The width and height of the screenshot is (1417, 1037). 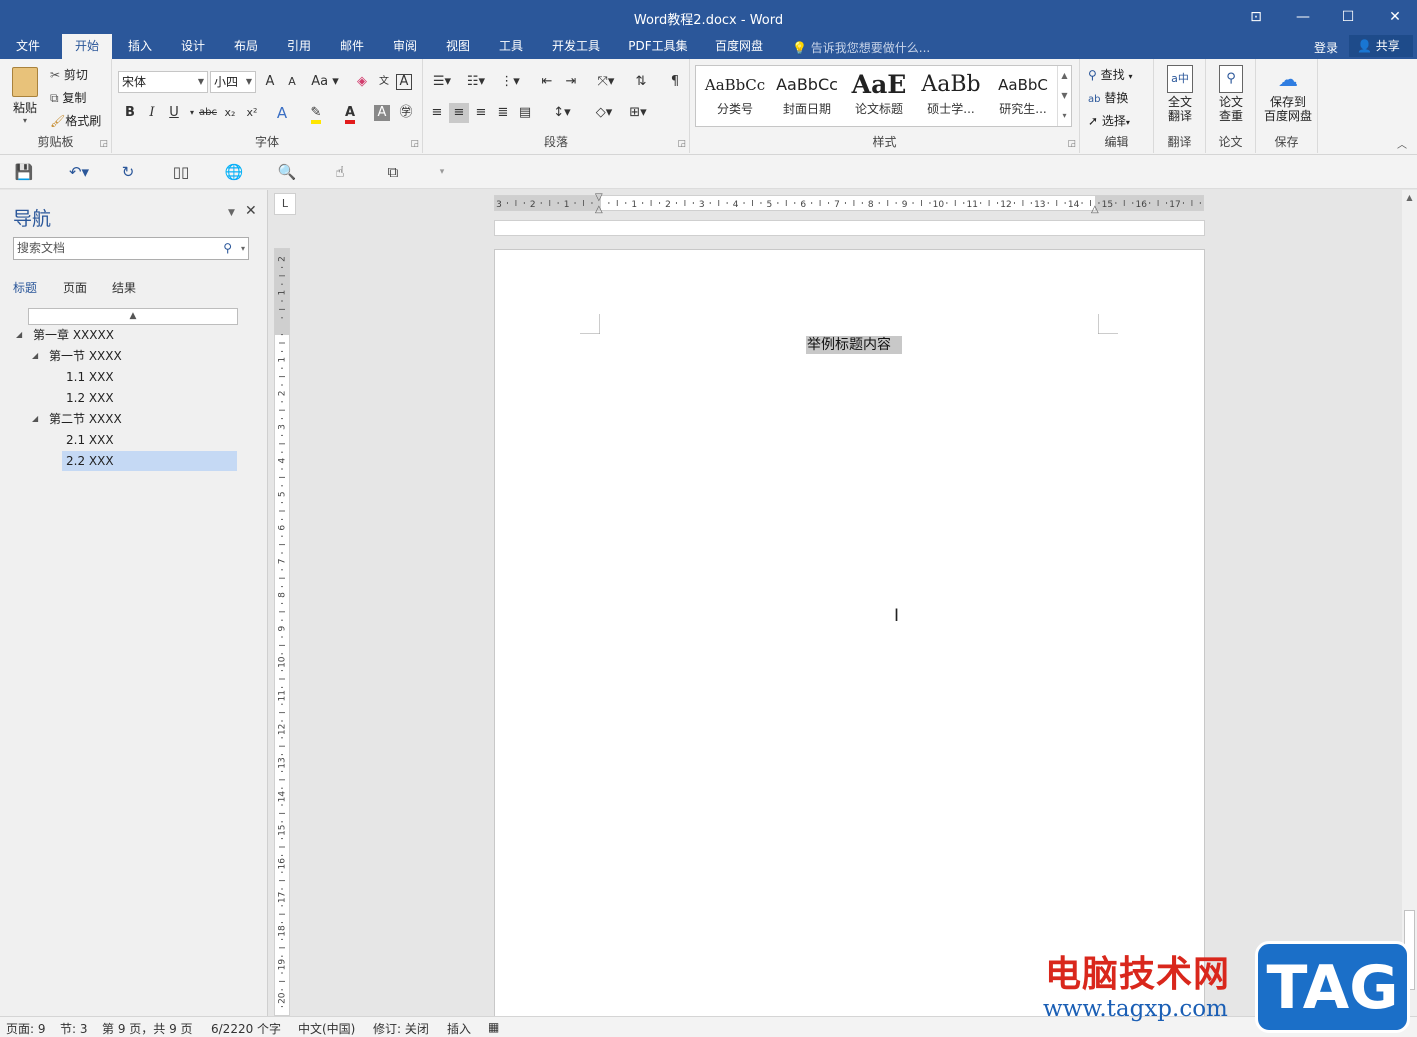 What do you see at coordinates (1064, 76) in the screenshot?
I see `gallery-up-icon: ▲` at bounding box center [1064, 76].